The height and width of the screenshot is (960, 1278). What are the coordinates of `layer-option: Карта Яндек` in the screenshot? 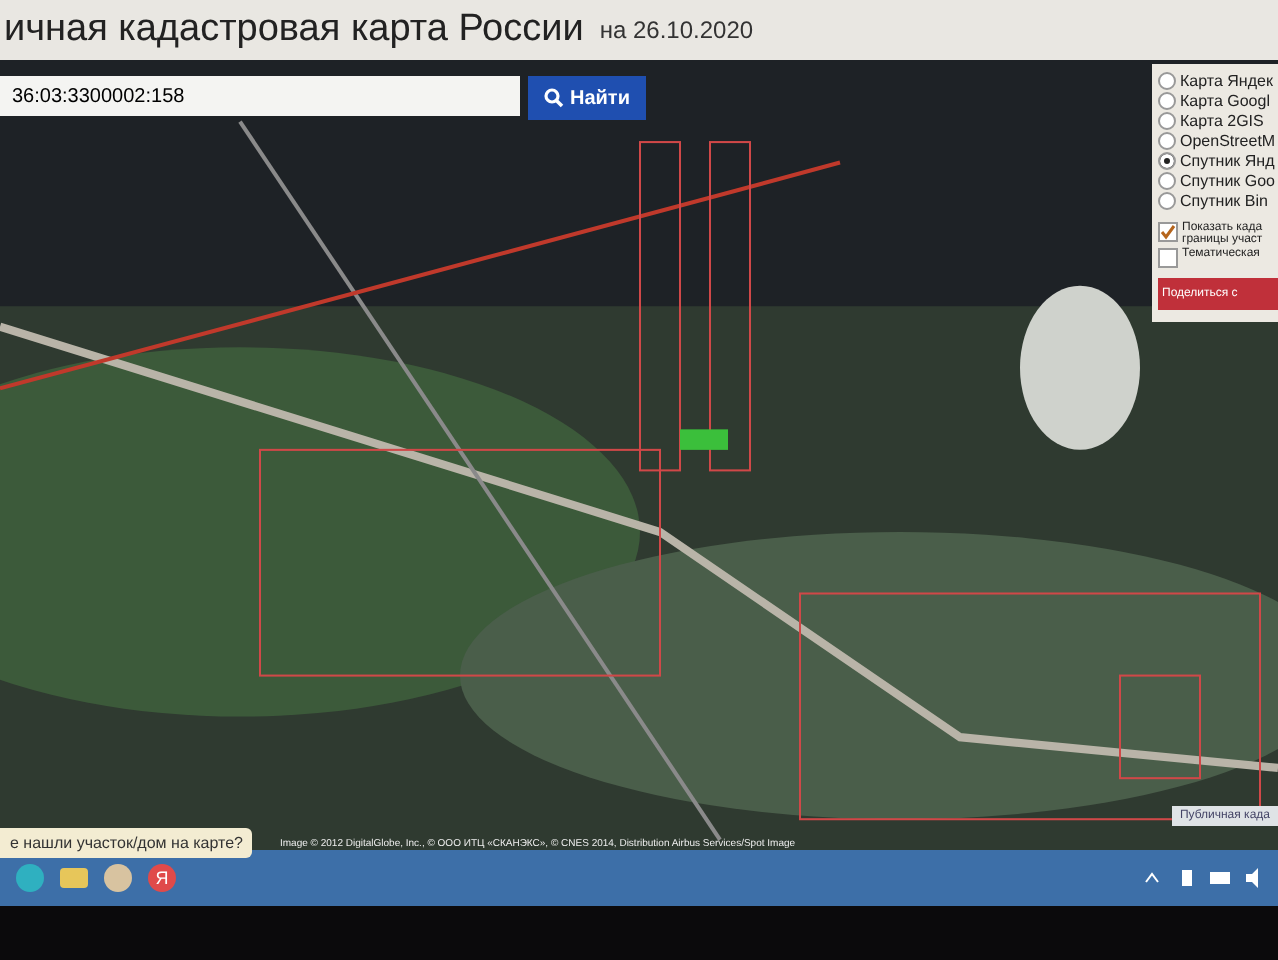 It's located at (1226, 81).